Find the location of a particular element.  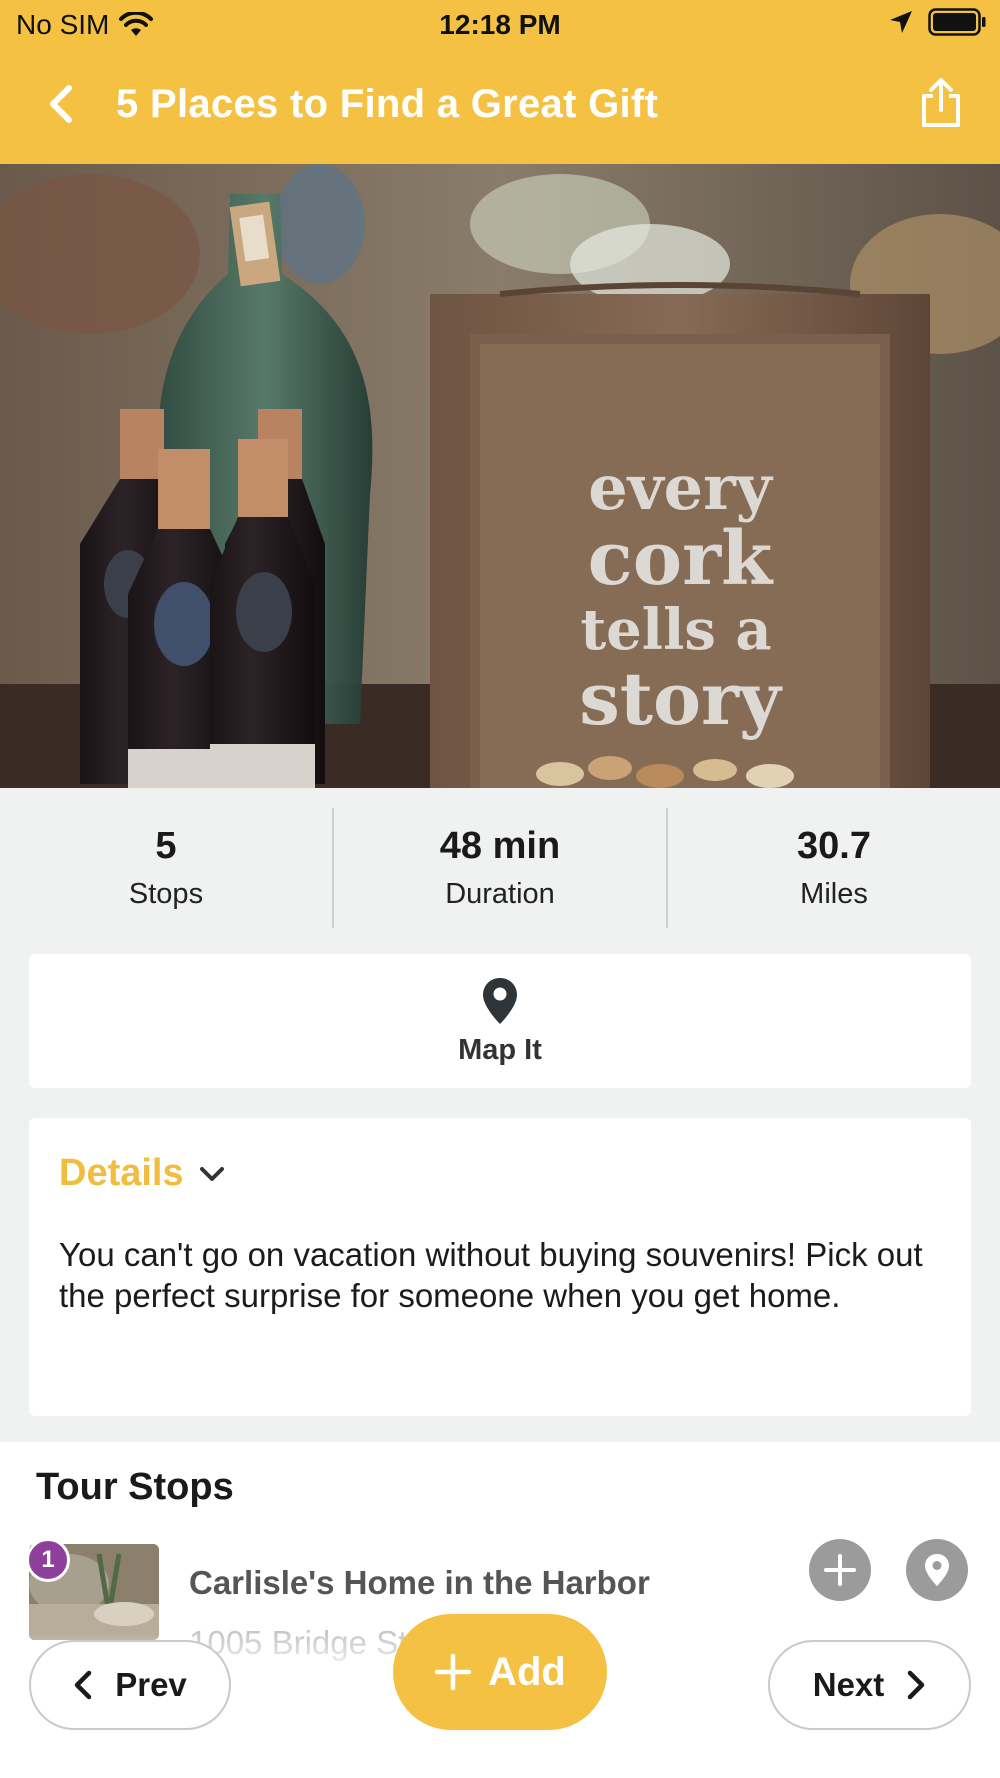

stat-miles: 30.7 Miles is located at coordinates (834, 868).